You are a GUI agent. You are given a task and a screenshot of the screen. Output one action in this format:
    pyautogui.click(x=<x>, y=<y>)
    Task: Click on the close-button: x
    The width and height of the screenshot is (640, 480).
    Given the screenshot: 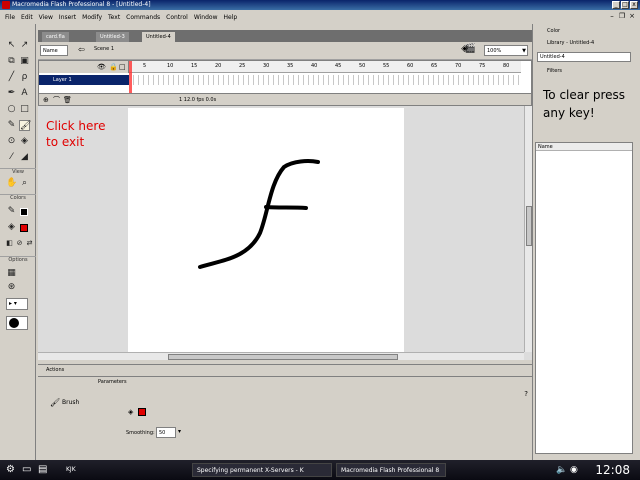 What is the action you would take?
    pyautogui.click(x=634, y=5)
    